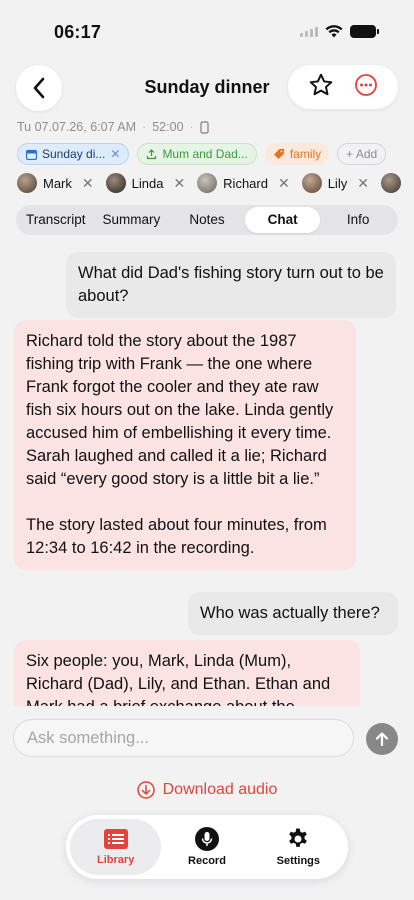  I want to click on participant-name: Mark, so click(57, 183).